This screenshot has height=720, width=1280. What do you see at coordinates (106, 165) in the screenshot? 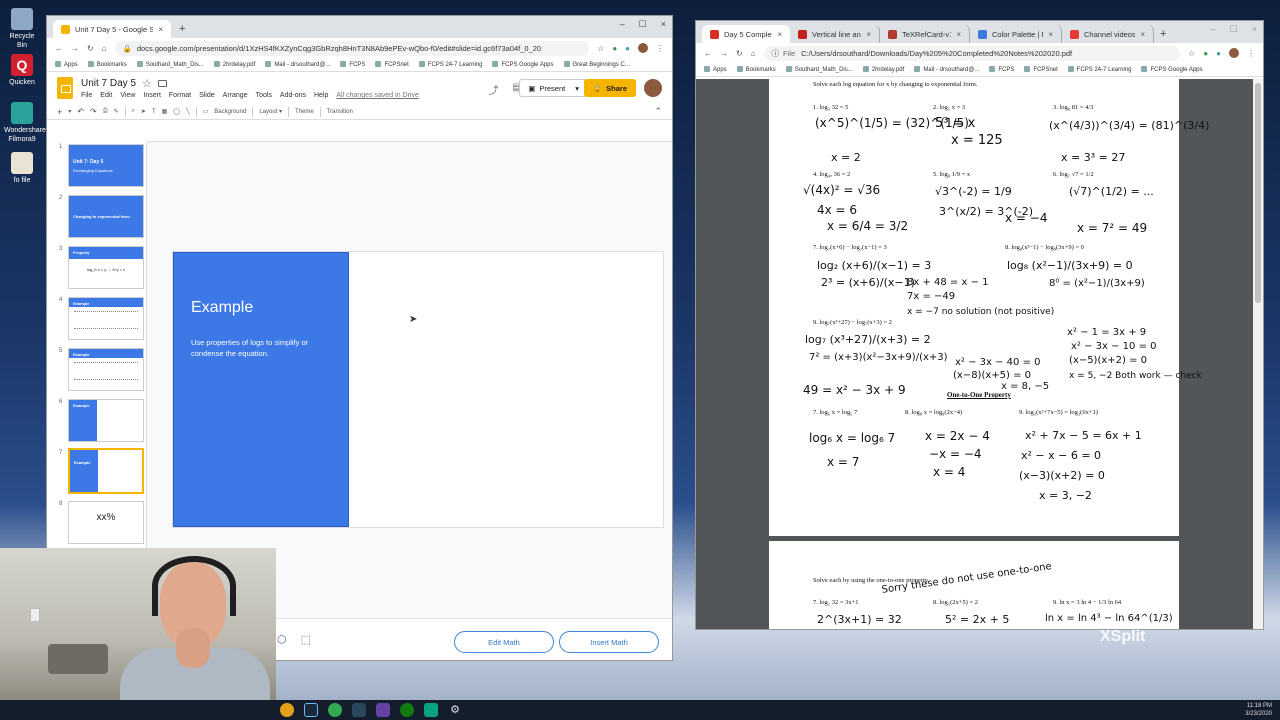
I see `slide-thumbnail-1: Unit 7: Day 5 Exchanging Equations` at bounding box center [106, 165].